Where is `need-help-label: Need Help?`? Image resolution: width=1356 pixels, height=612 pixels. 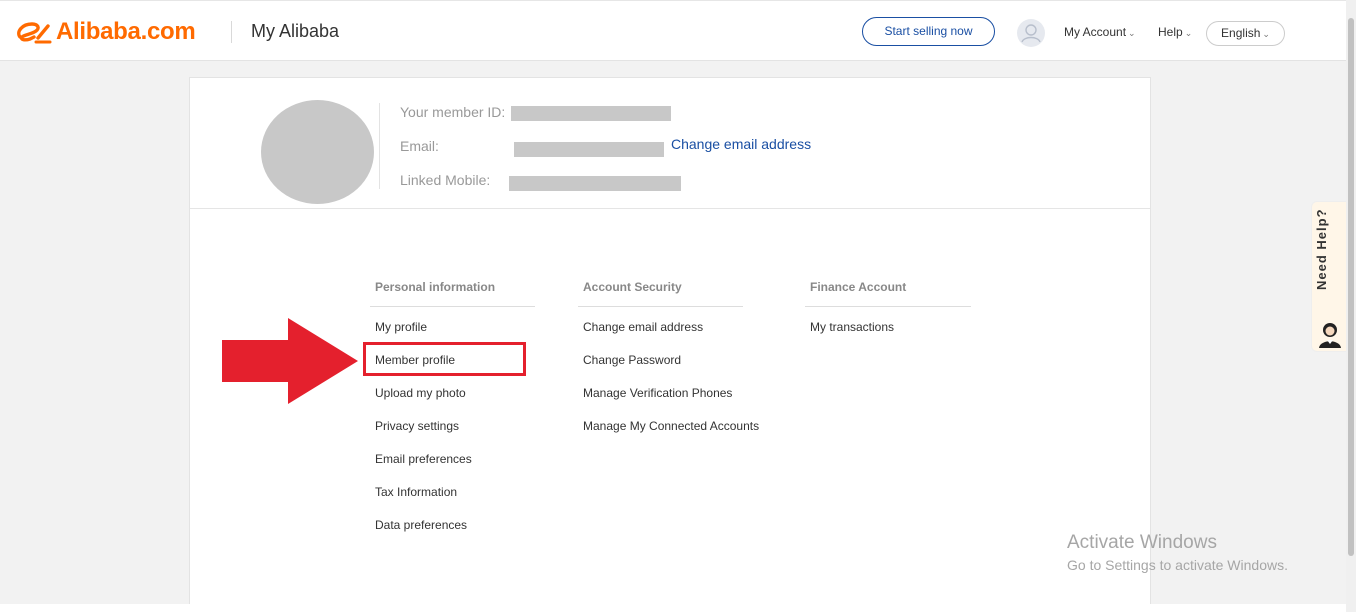
need-help-label: Need Help? is located at coordinates (1321, 249).